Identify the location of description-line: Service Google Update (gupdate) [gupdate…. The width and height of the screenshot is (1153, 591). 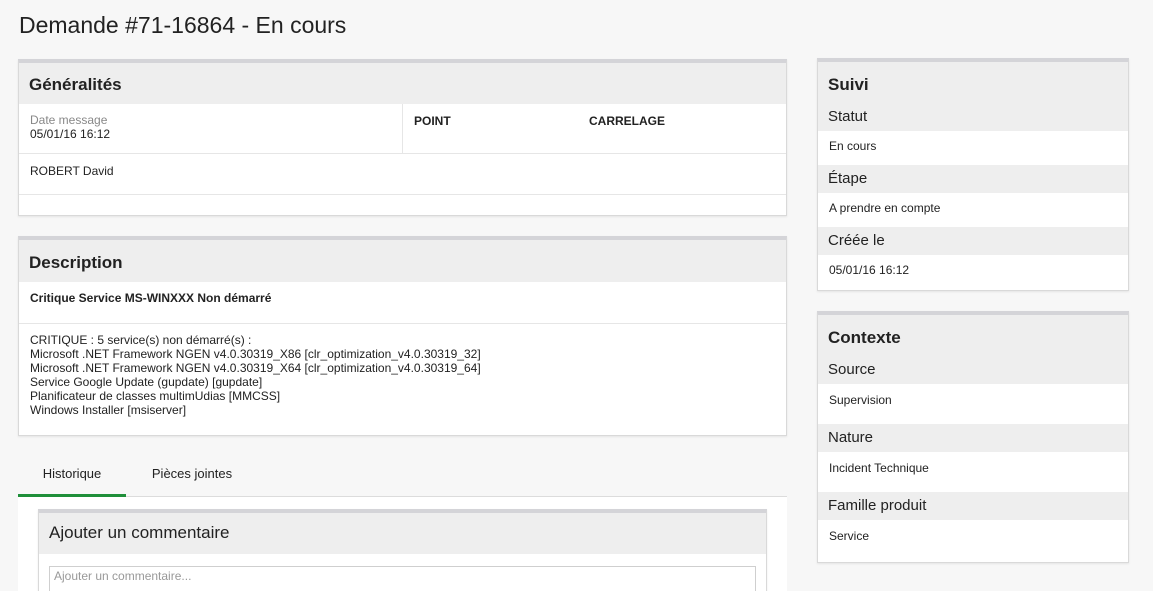
(146, 382).